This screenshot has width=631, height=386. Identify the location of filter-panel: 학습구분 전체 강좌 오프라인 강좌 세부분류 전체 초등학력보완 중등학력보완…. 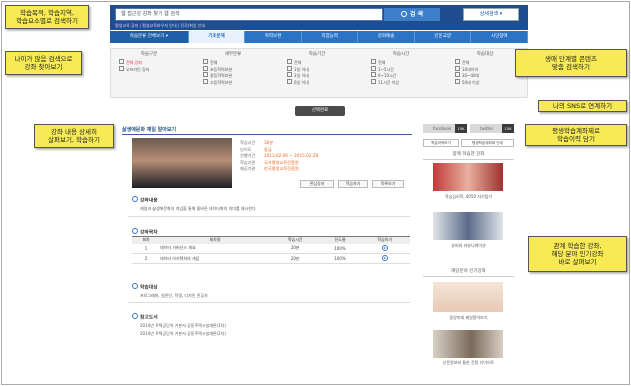
(319, 73).